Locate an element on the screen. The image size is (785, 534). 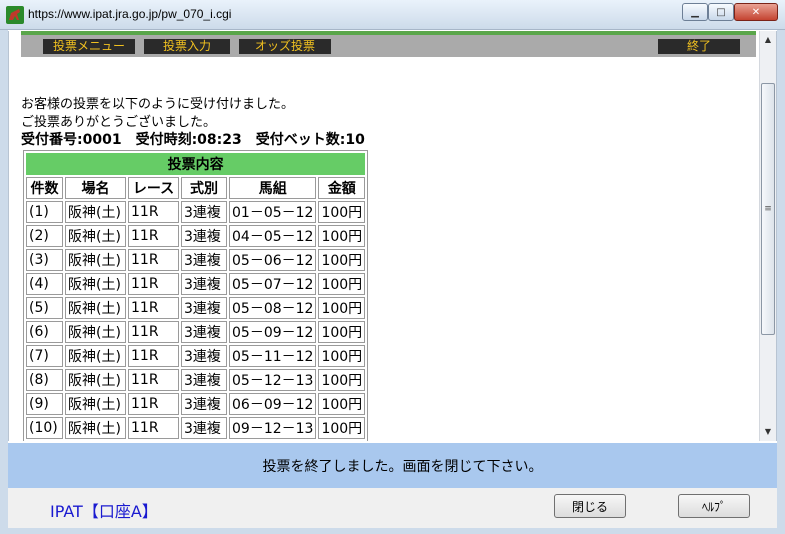
cell-combination: 06－09－12 is located at coordinates (273, 404).